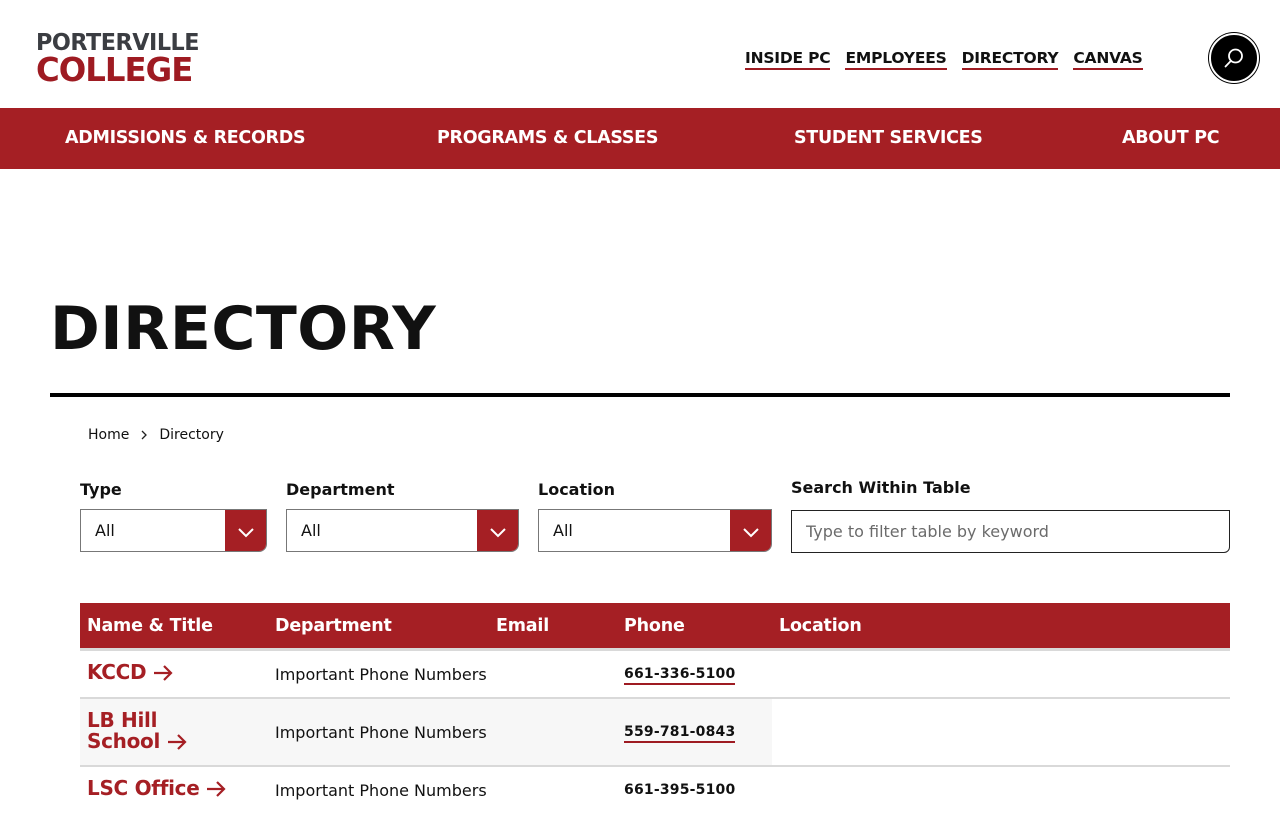  I want to click on title-divider, so click(640, 395).